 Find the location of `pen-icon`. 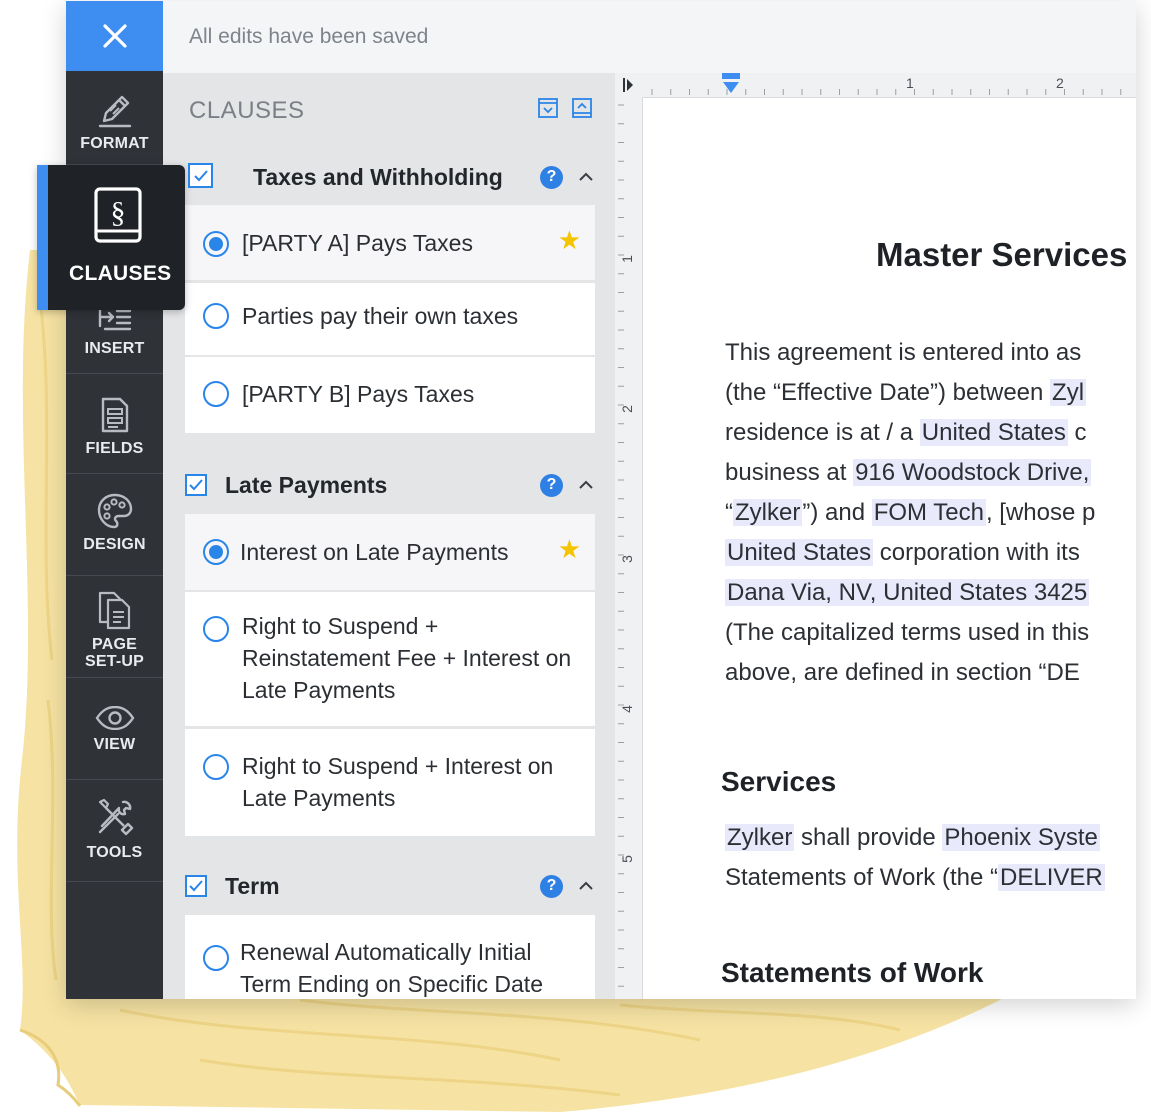

pen-icon is located at coordinates (114, 111).